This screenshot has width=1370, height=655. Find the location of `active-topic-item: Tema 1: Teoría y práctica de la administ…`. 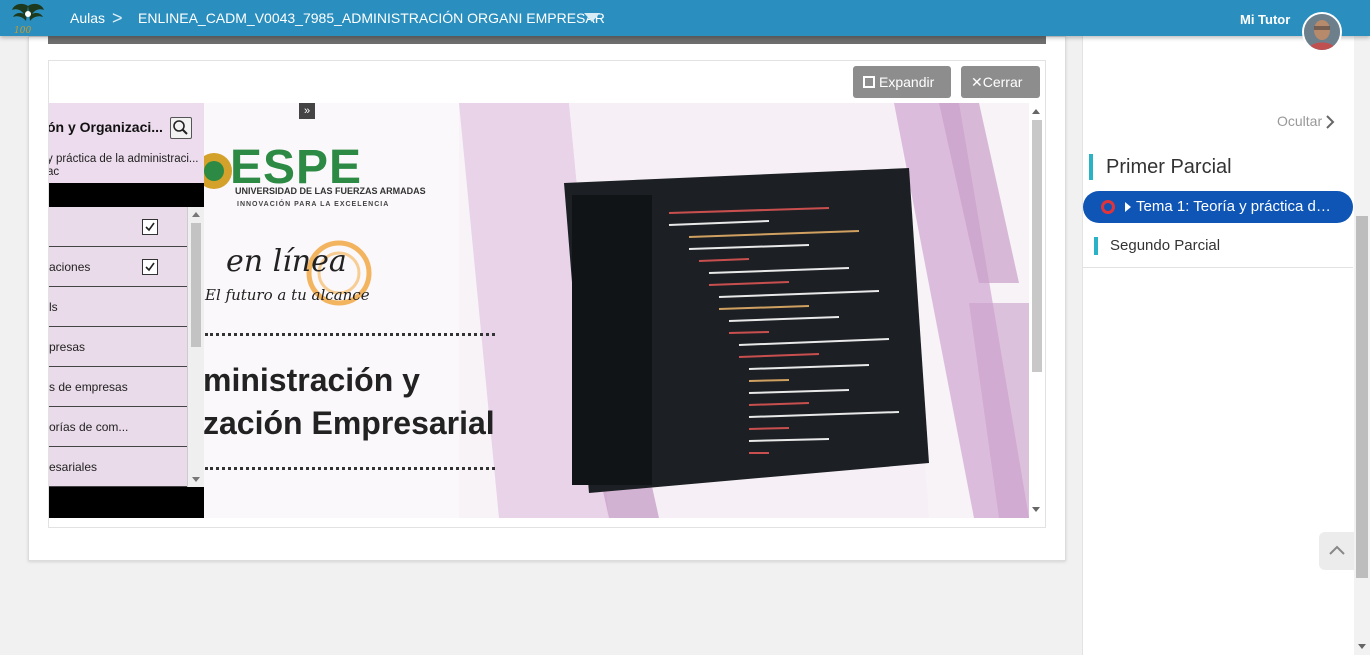

active-topic-item: Tema 1: Teoría y práctica de la administ… is located at coordinates (1218, 207).